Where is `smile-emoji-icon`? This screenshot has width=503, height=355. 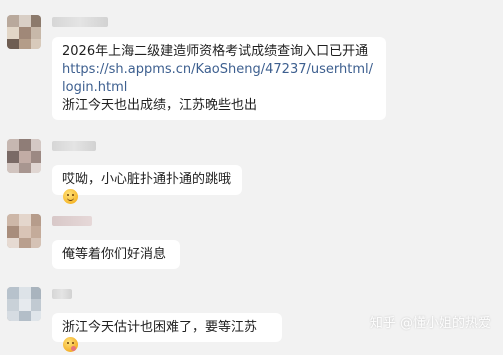
smile-emoji-icon is located at coordinates (70, 196).